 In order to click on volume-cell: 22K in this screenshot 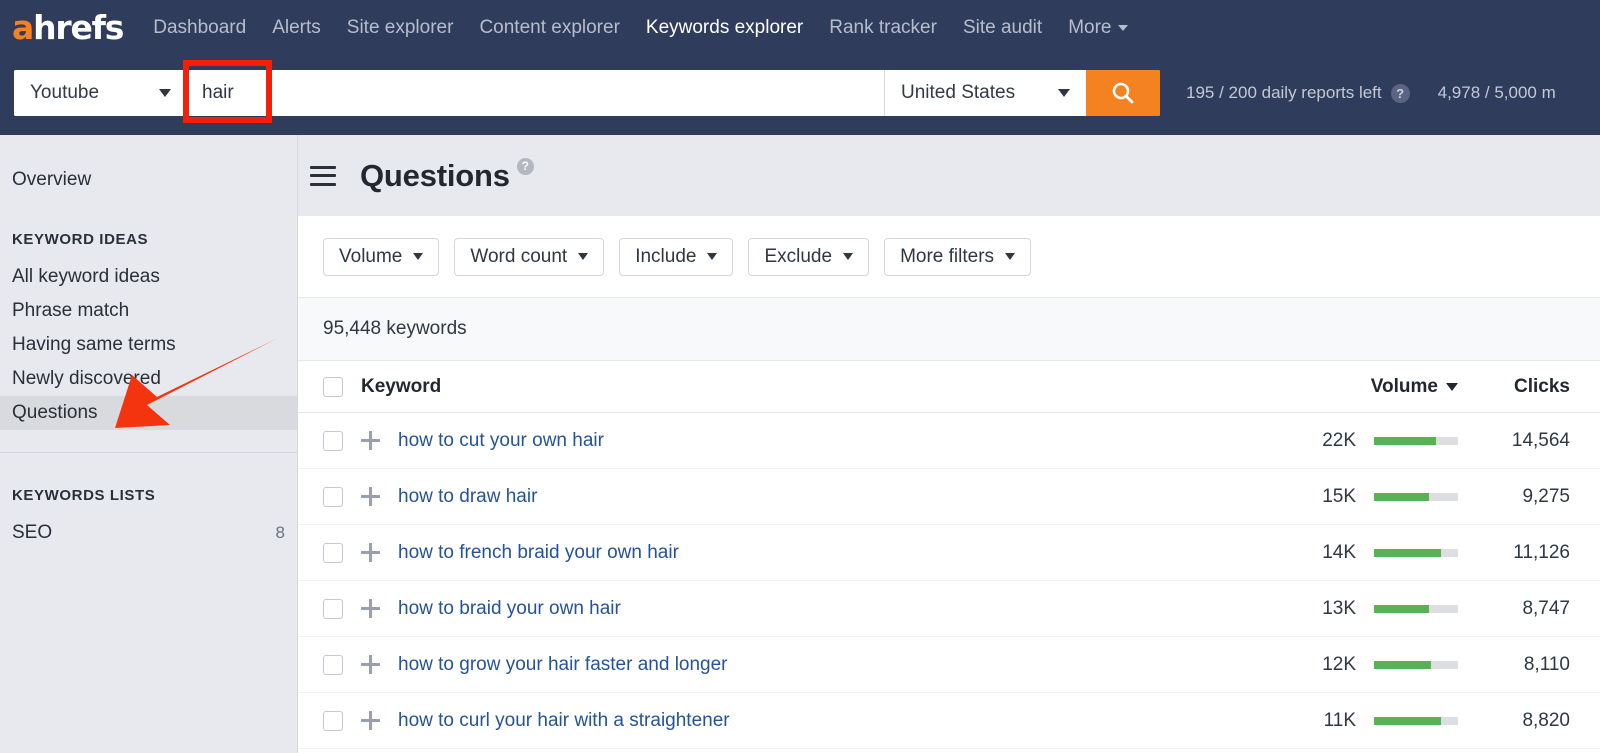, I will do `click(1357, 441)`.